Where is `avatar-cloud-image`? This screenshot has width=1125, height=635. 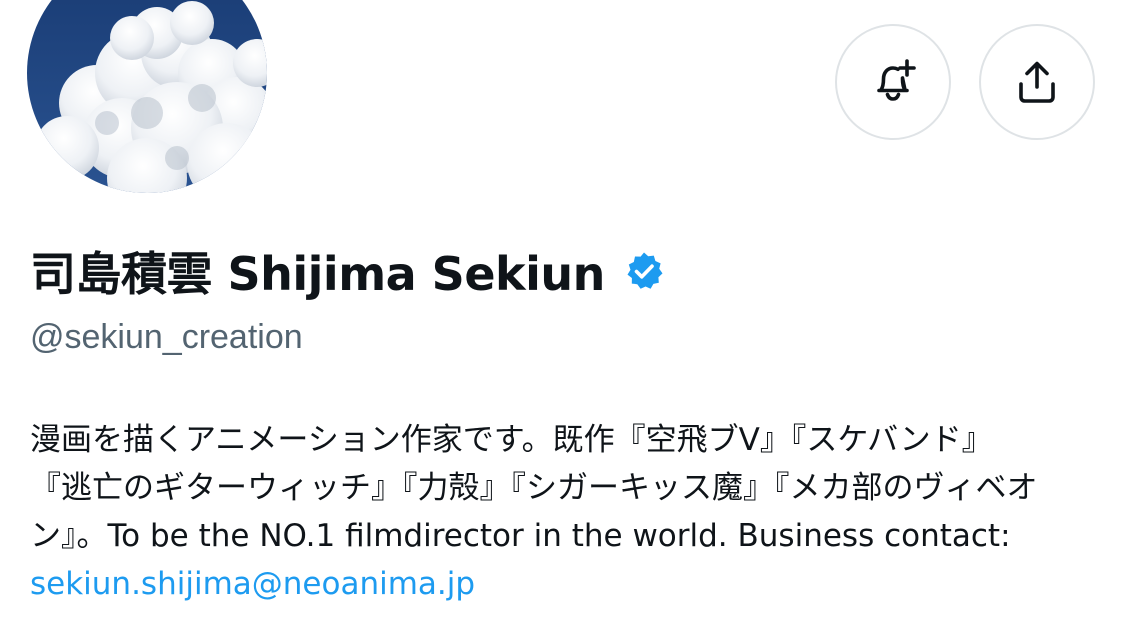
avatar-cloud-image is located at coordinates (147, 96).